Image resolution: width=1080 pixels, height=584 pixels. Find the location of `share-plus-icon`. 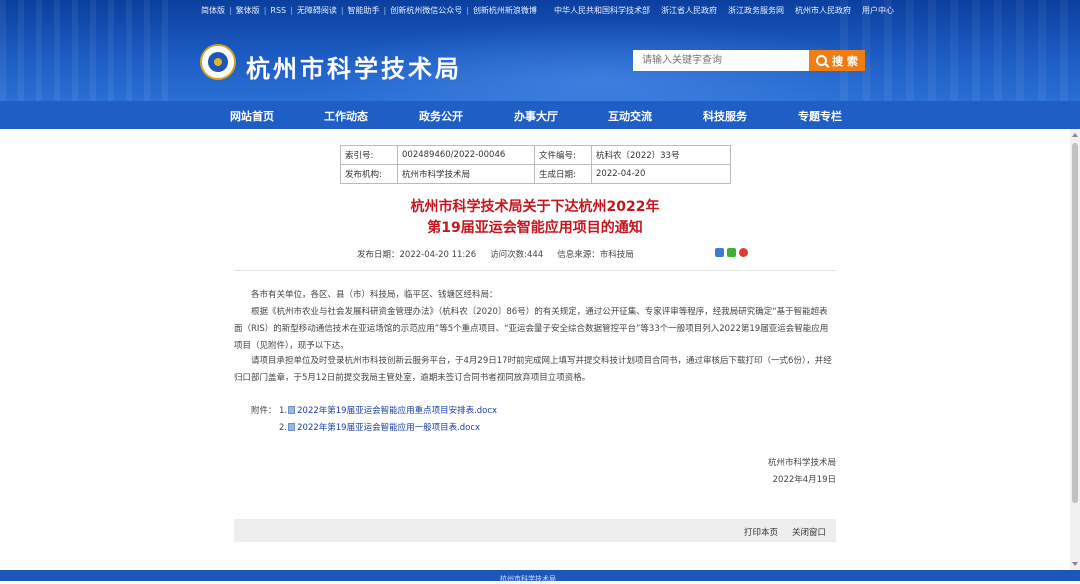

share-plus-icon is located at coordinates (719, 252).